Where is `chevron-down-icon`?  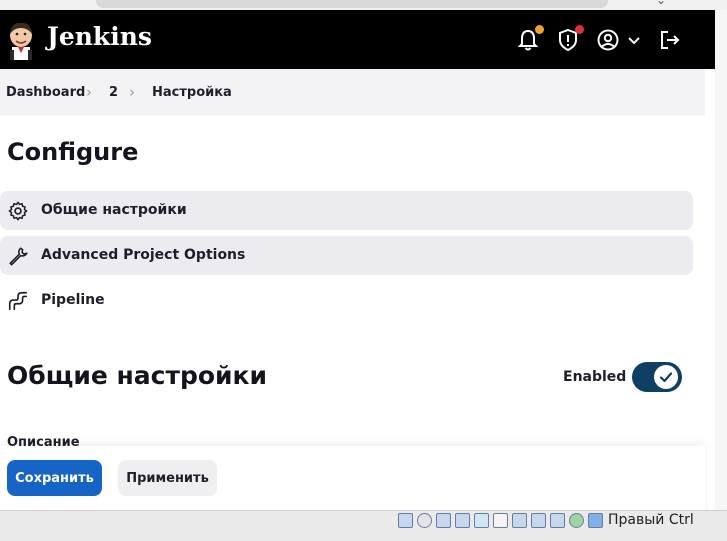
chevron-down-icon is located at coordinates (634, 40).